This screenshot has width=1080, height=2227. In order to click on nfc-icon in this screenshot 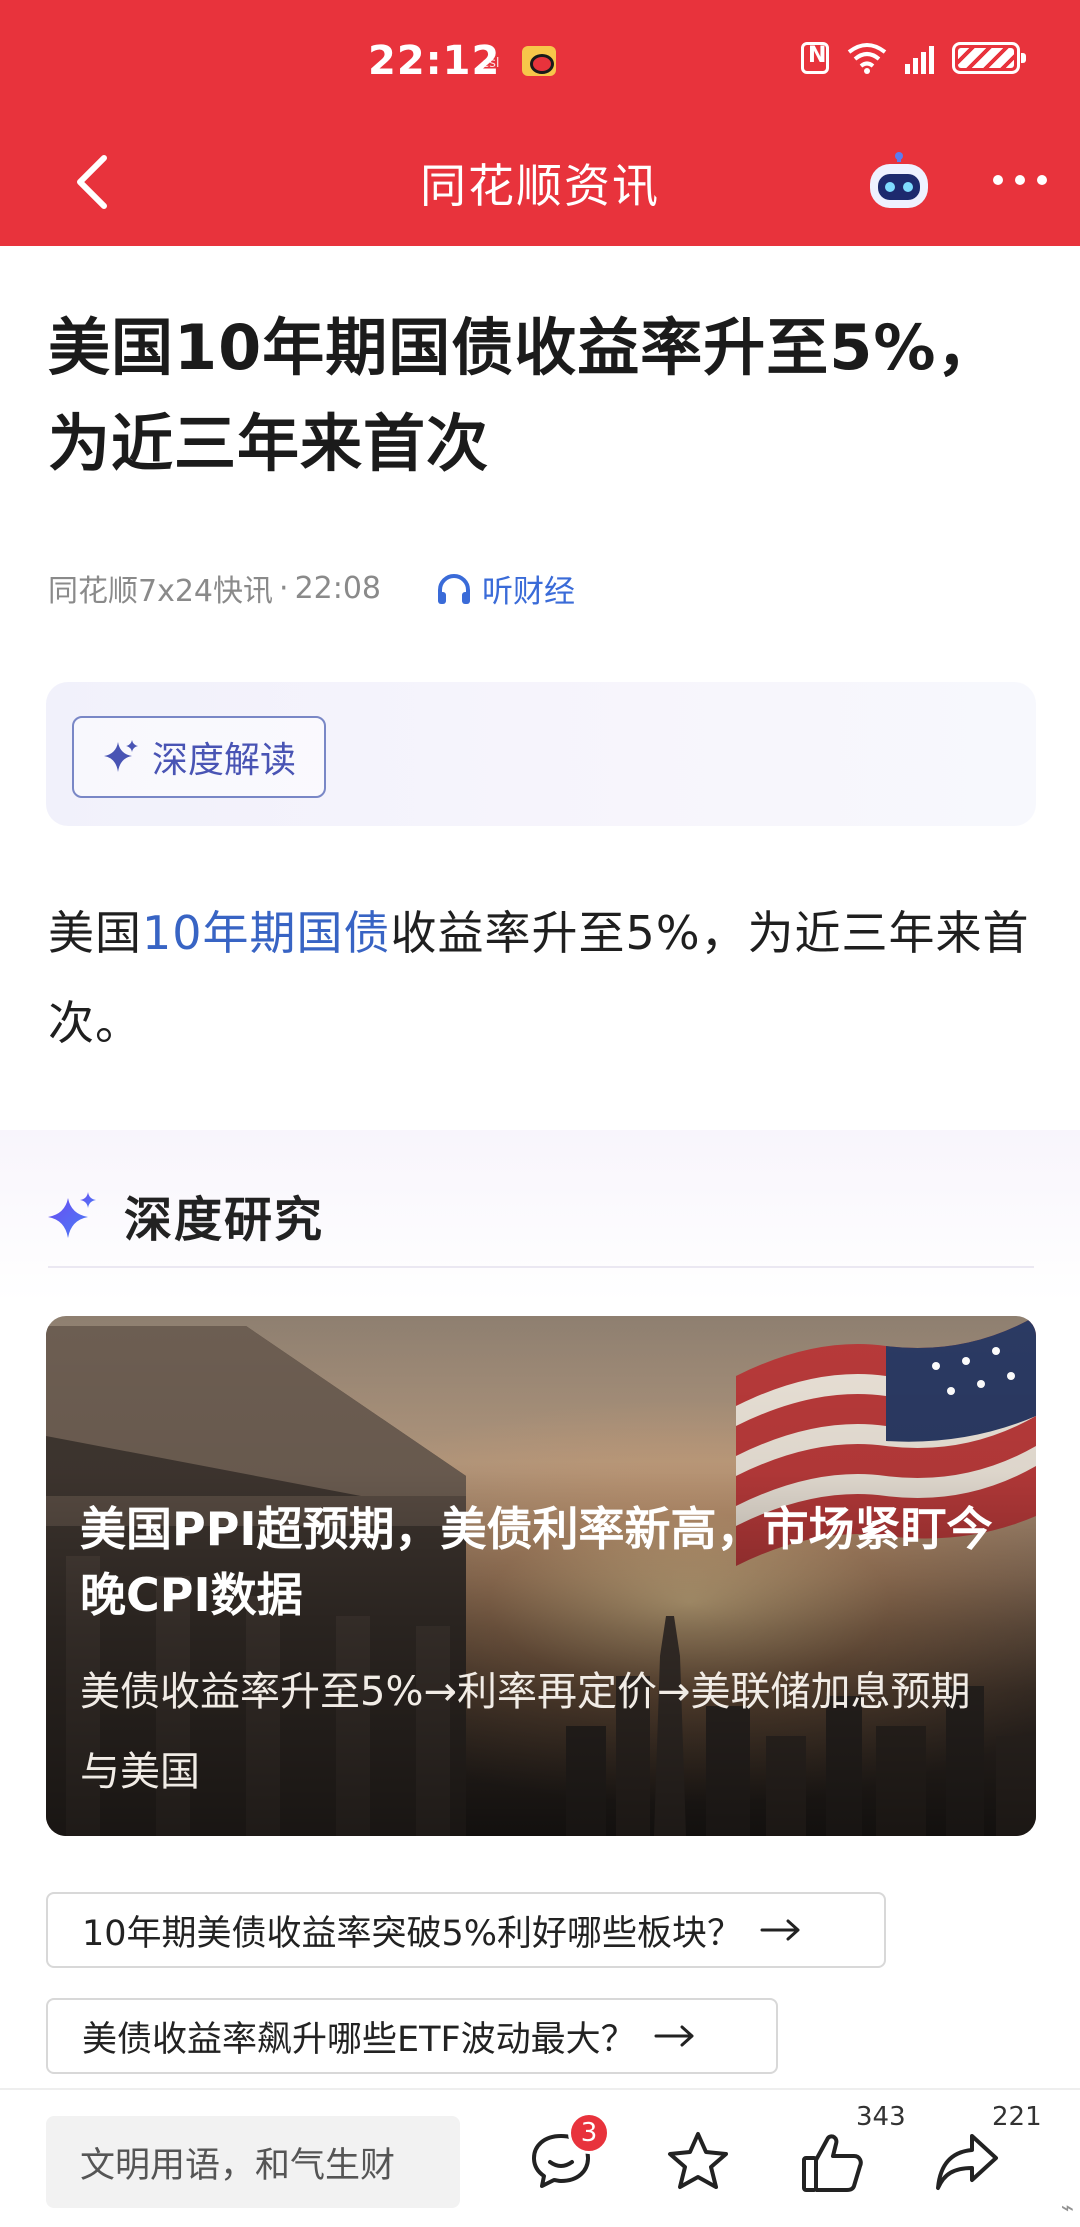, I will do `click(815, 58)`.